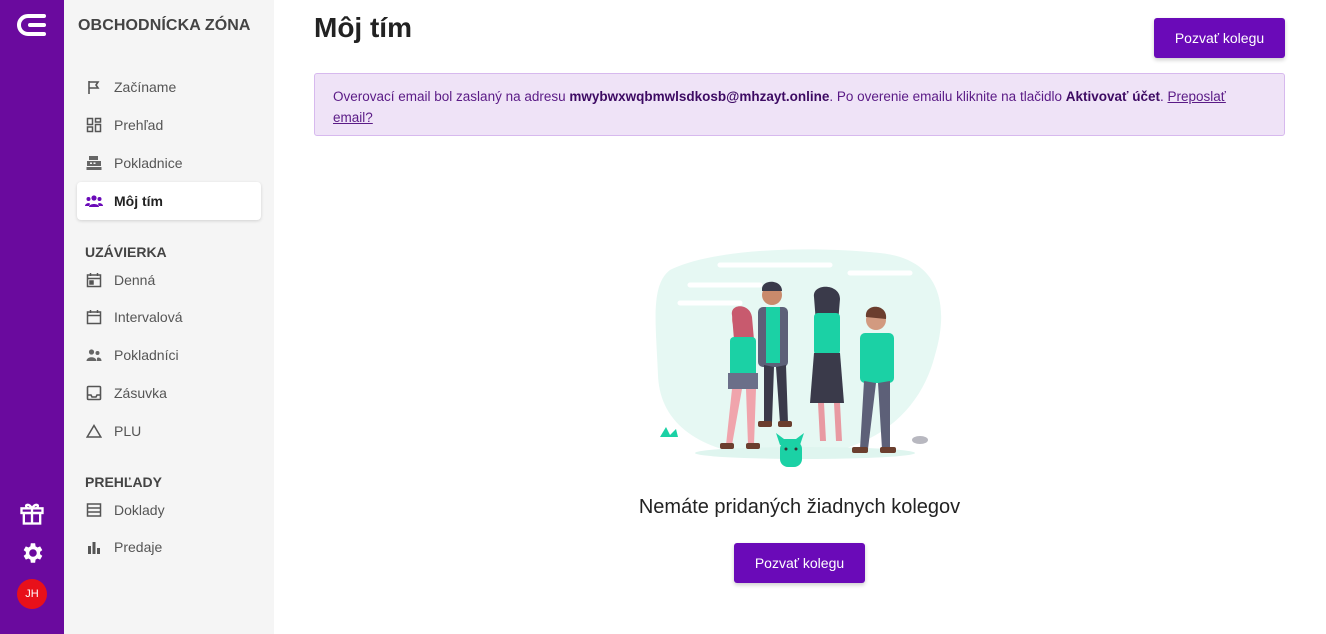 The image size is (1326, 634). I want to click on sidebar-item-zasuvka: Zásuvka, so click(169, 393).